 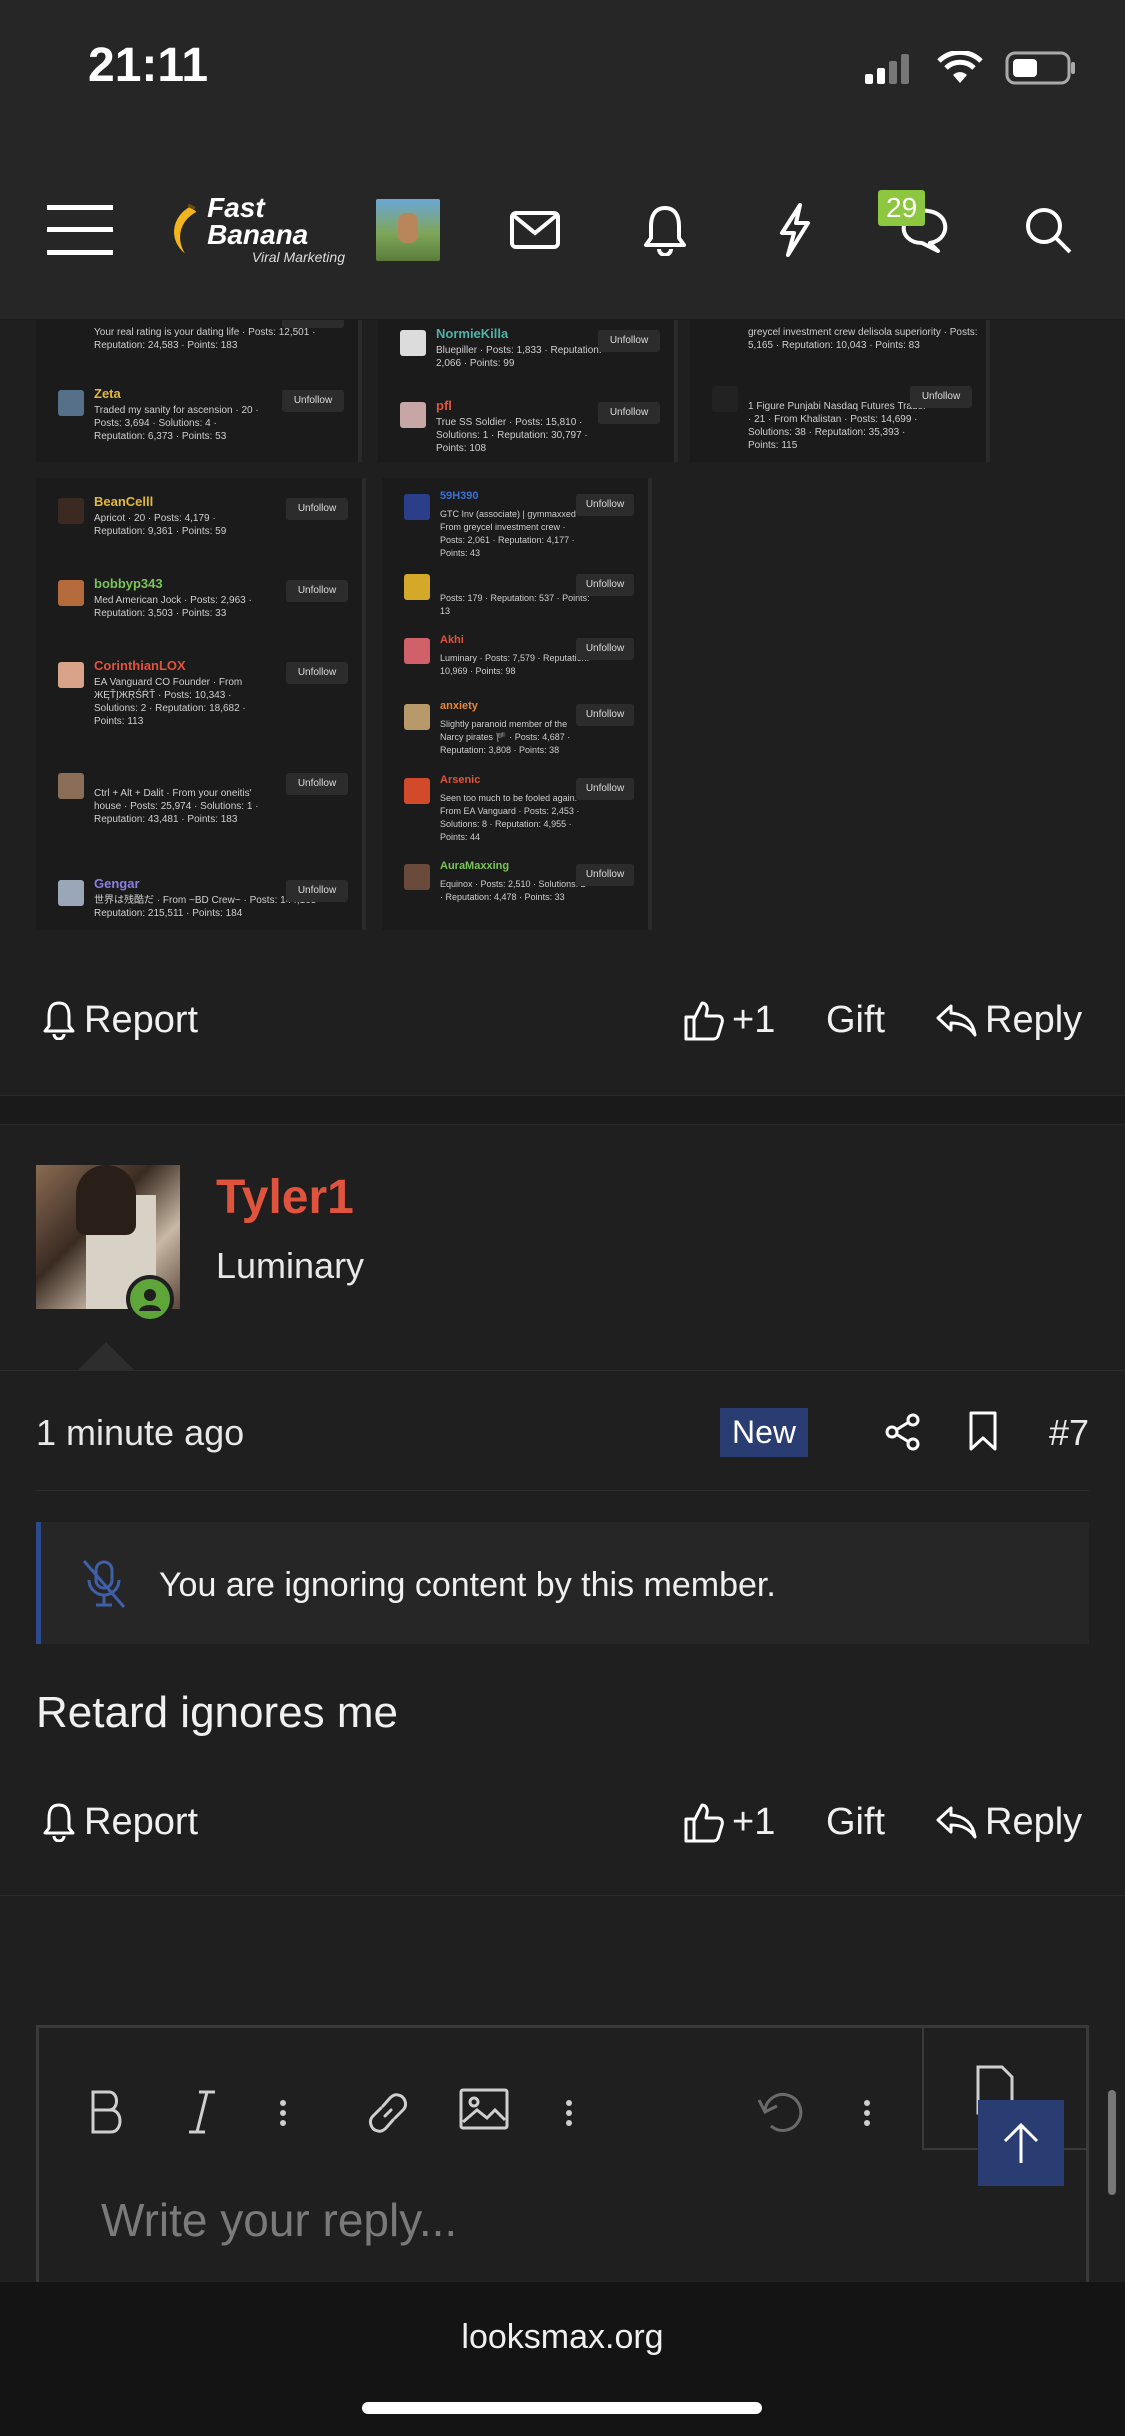 I want to click on undo-icon, so click(x=780, y=2112).